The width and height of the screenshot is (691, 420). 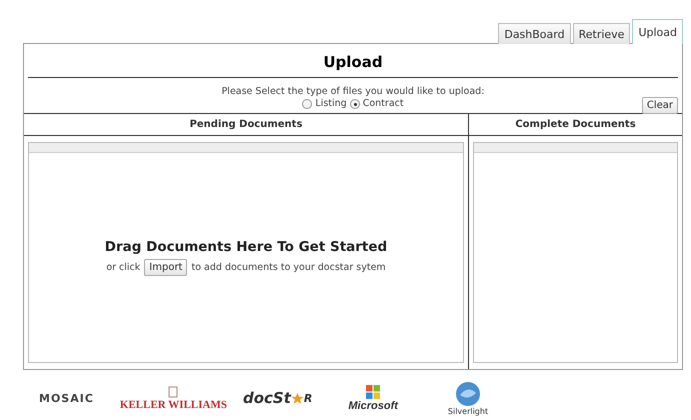 I want to click on logo-text: Silverlight, so click(x=468, y=411).